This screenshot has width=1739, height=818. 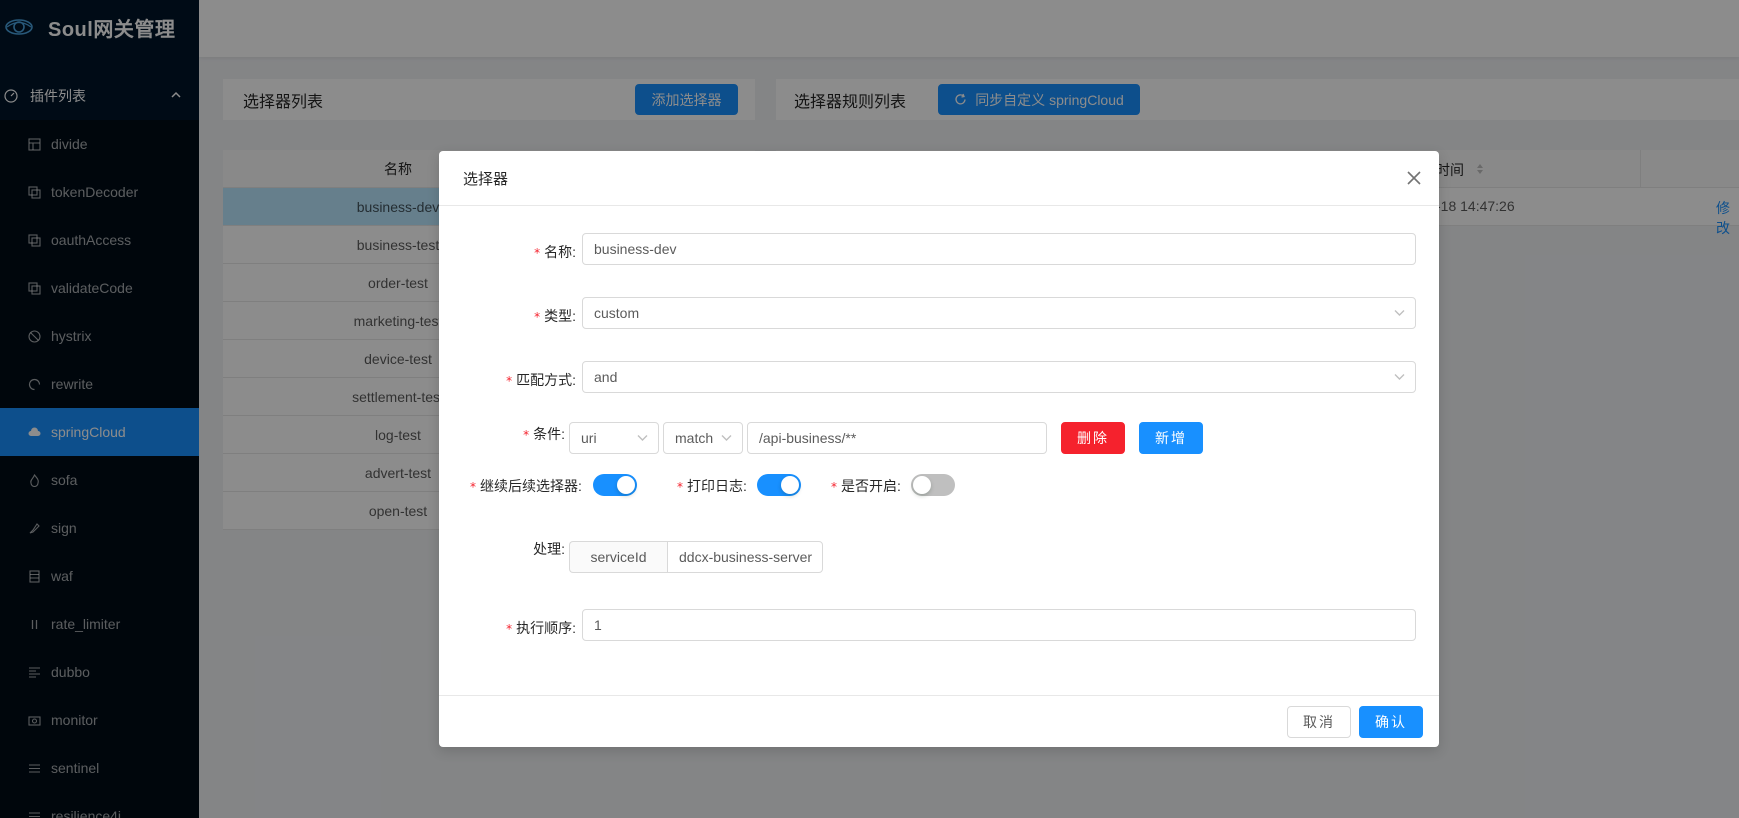 I want to click on add-condition-button: 新增, so click(x=1171, y=438).